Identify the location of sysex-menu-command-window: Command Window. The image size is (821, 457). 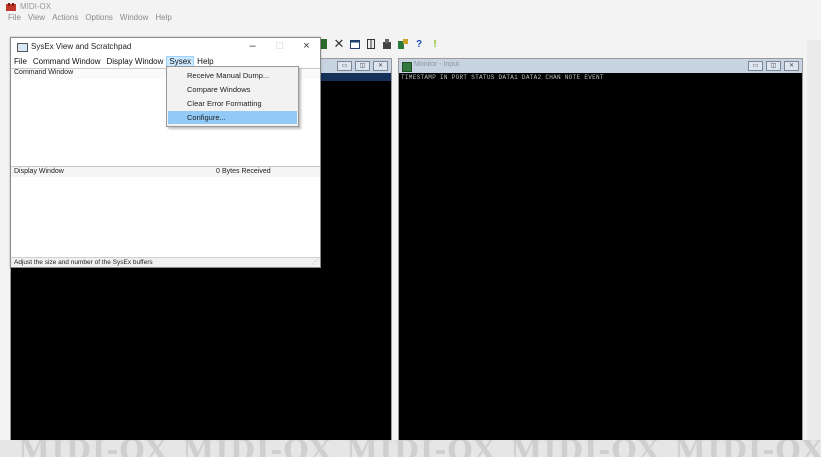
(67, 61).